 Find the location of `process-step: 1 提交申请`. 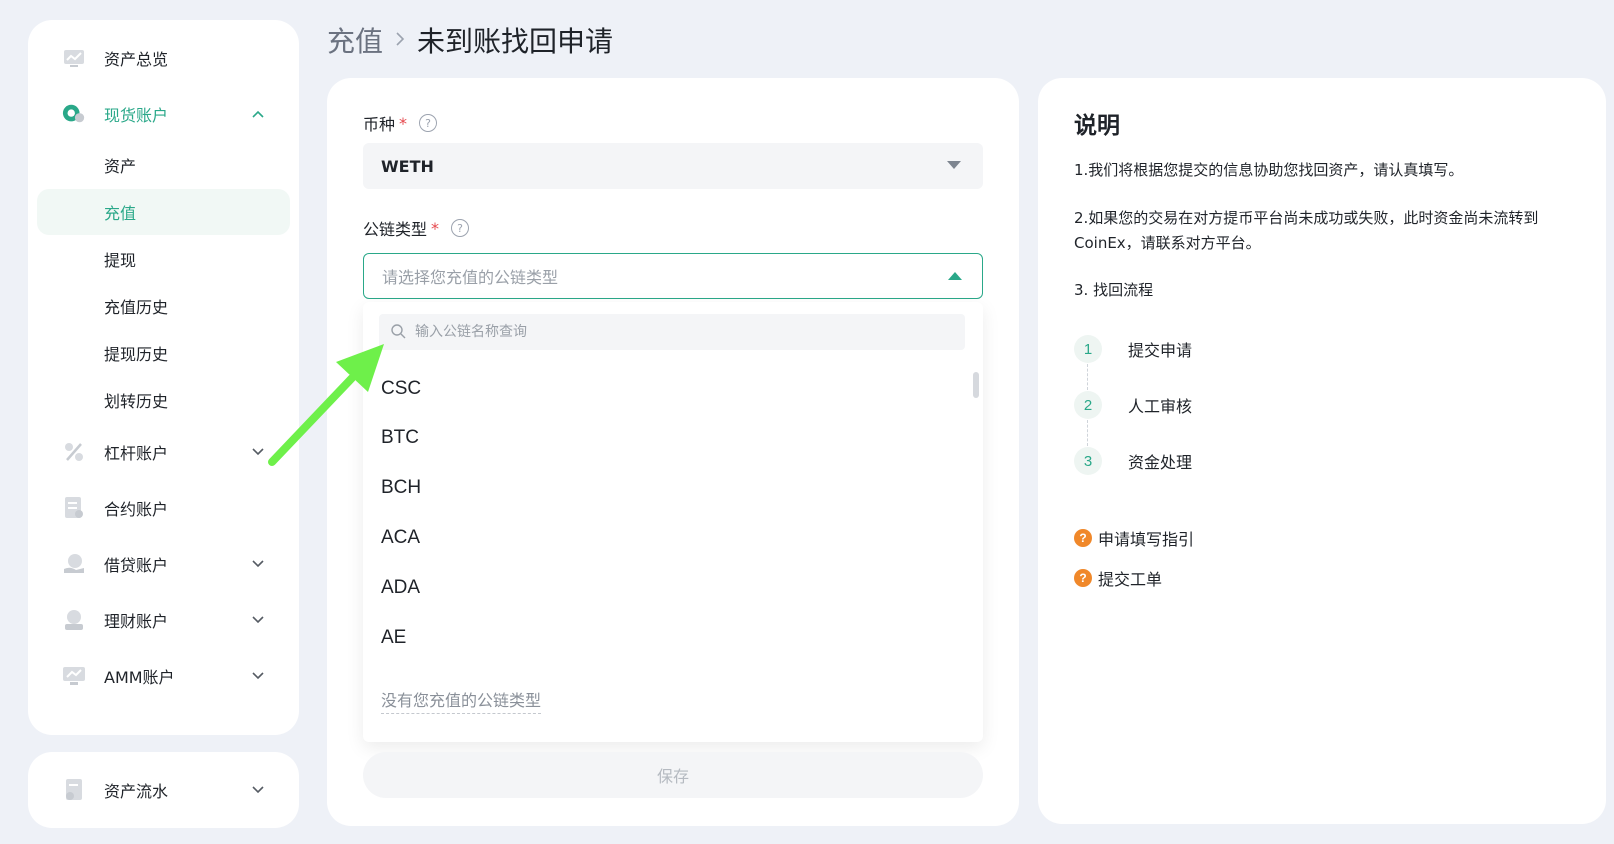

process-step: 1 提交申请 is located at coordinates (1133, 349).